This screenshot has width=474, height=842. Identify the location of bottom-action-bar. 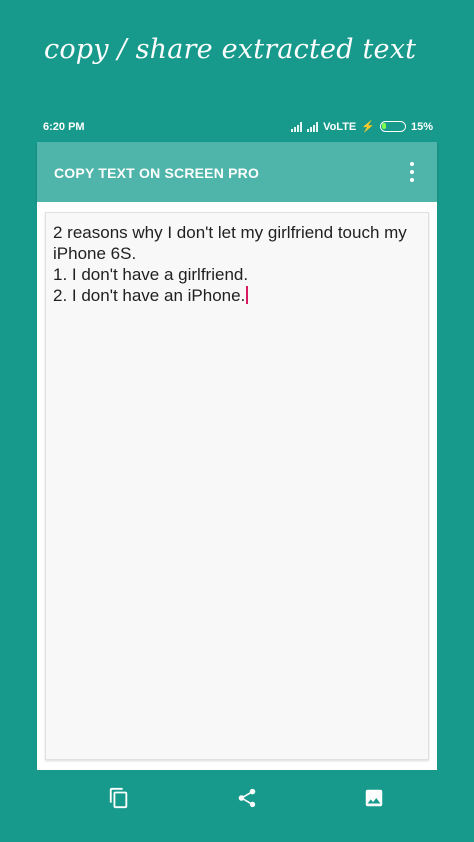
(237, 798).